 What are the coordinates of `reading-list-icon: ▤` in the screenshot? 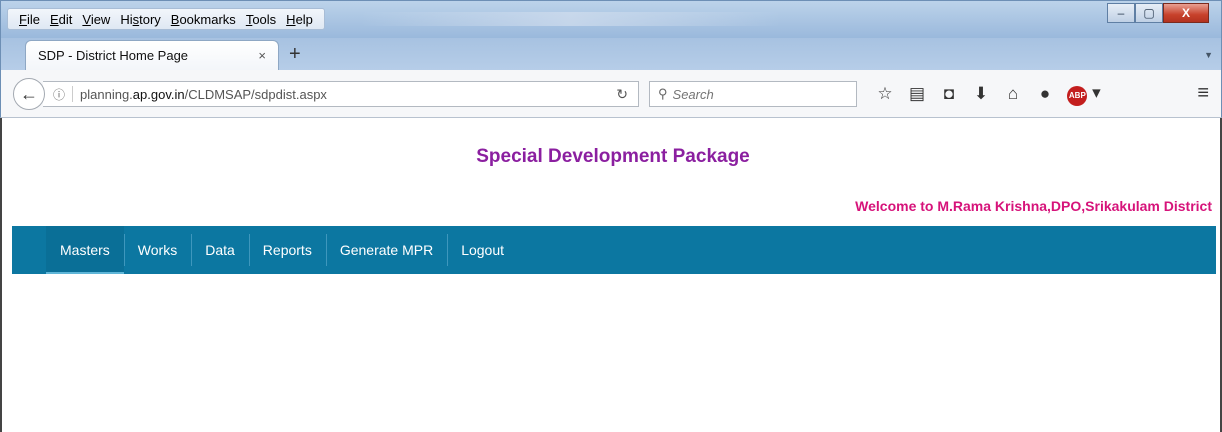 It's located at (917, 94).